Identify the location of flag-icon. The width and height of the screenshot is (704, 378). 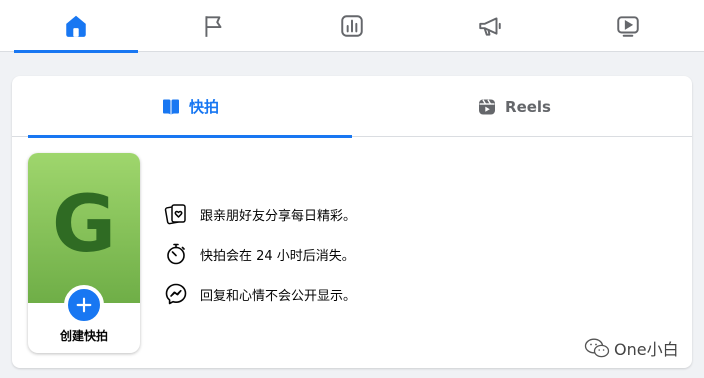
(213, 26).